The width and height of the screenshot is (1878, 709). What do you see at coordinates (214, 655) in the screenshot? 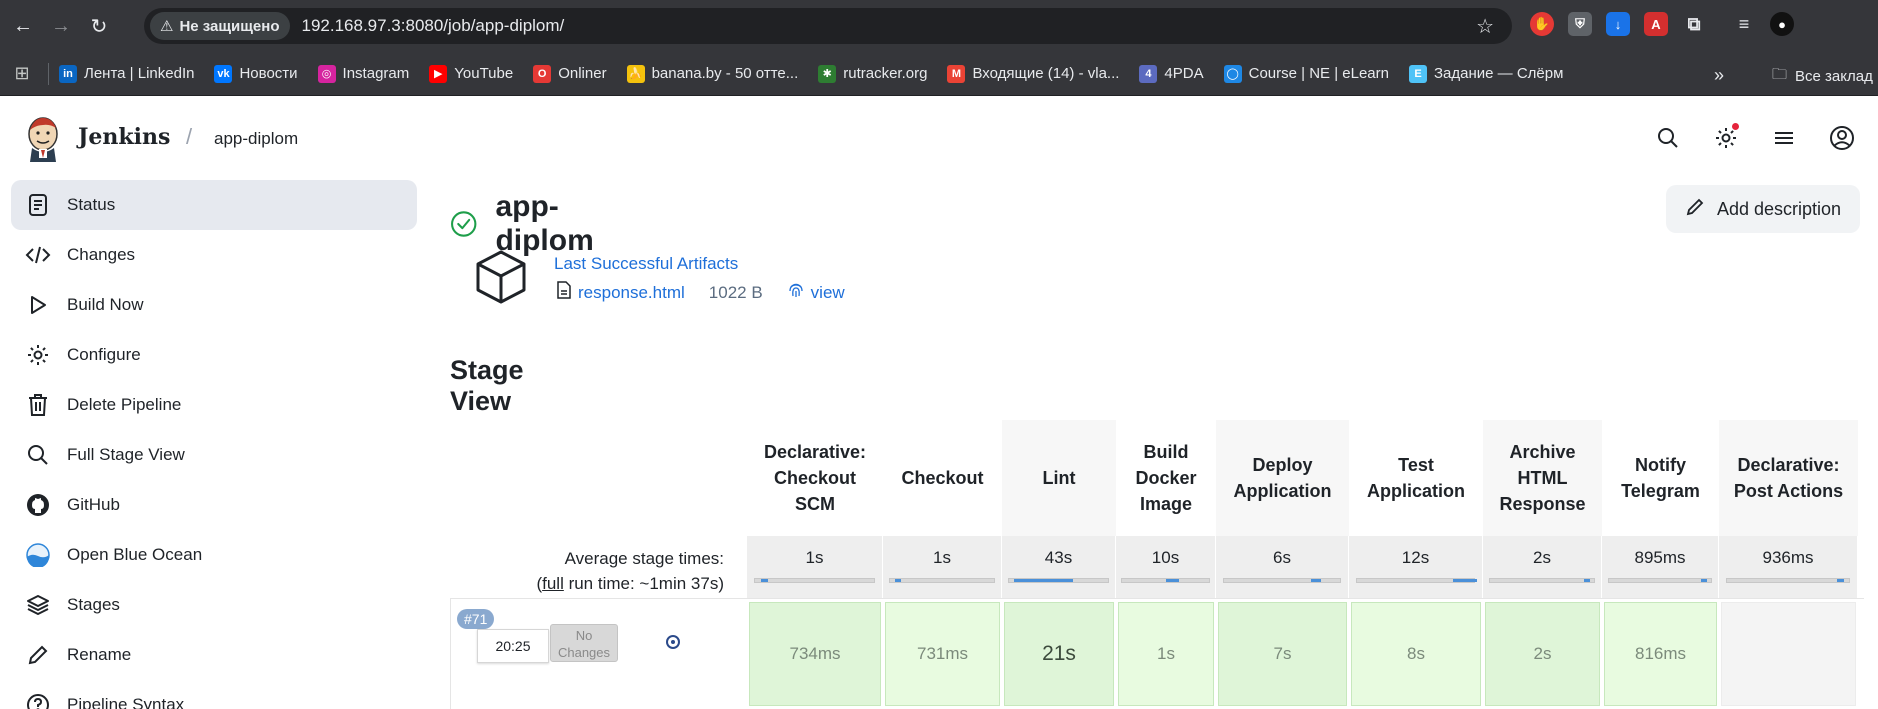
I see `sidebar-item-rename: Rename` at bounding box center [214, 655].